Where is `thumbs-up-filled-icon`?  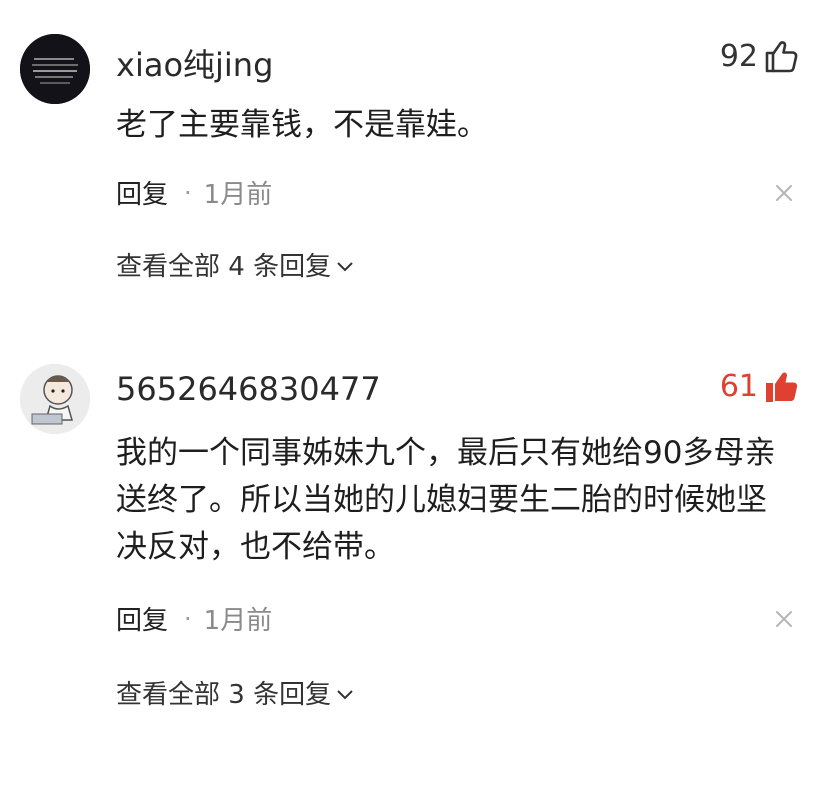
thumbs-up-filled-icon is located at coordinates (782, 387).